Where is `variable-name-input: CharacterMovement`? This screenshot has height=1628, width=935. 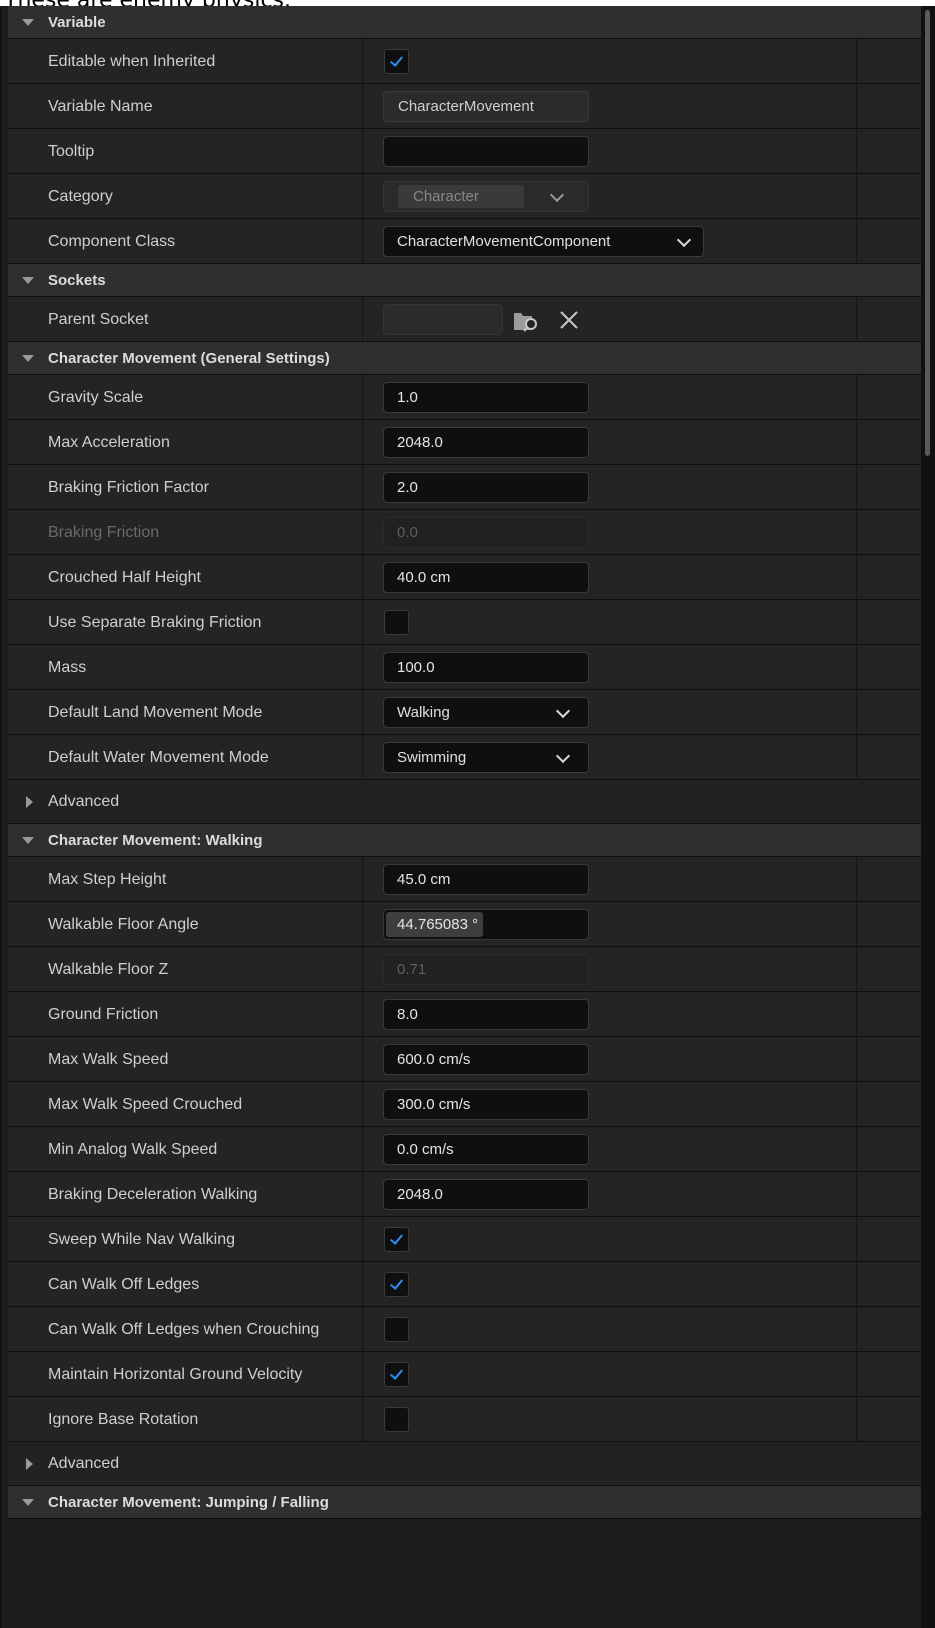
variable-name-input: CharacterMovement is located at coordinates (486, 106).